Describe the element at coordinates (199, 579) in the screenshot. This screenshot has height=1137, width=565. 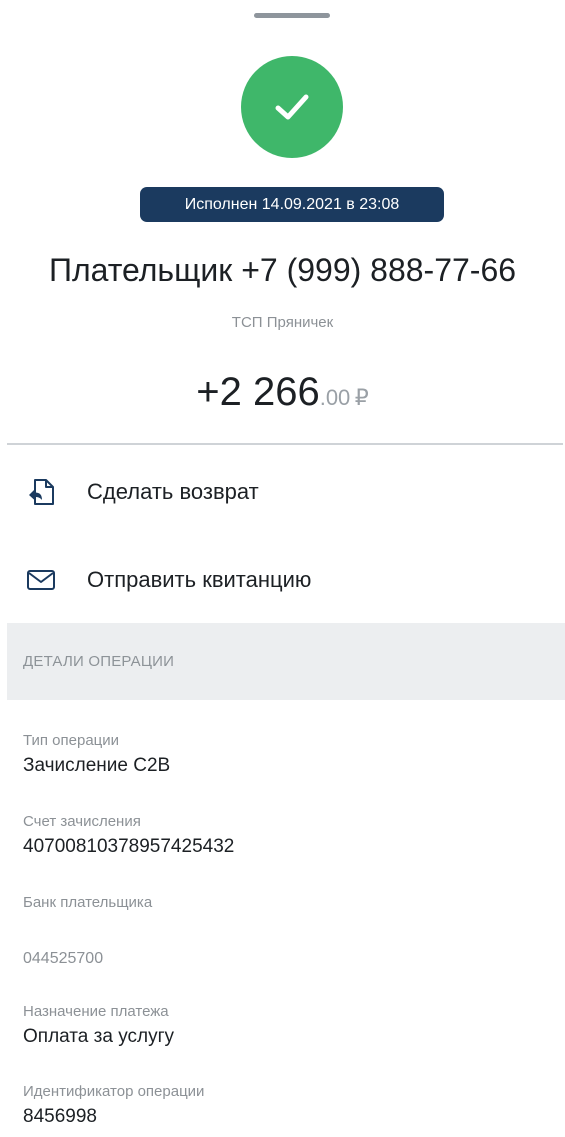
I see `send-receipt-label: Отправить квитанцию` at that location.